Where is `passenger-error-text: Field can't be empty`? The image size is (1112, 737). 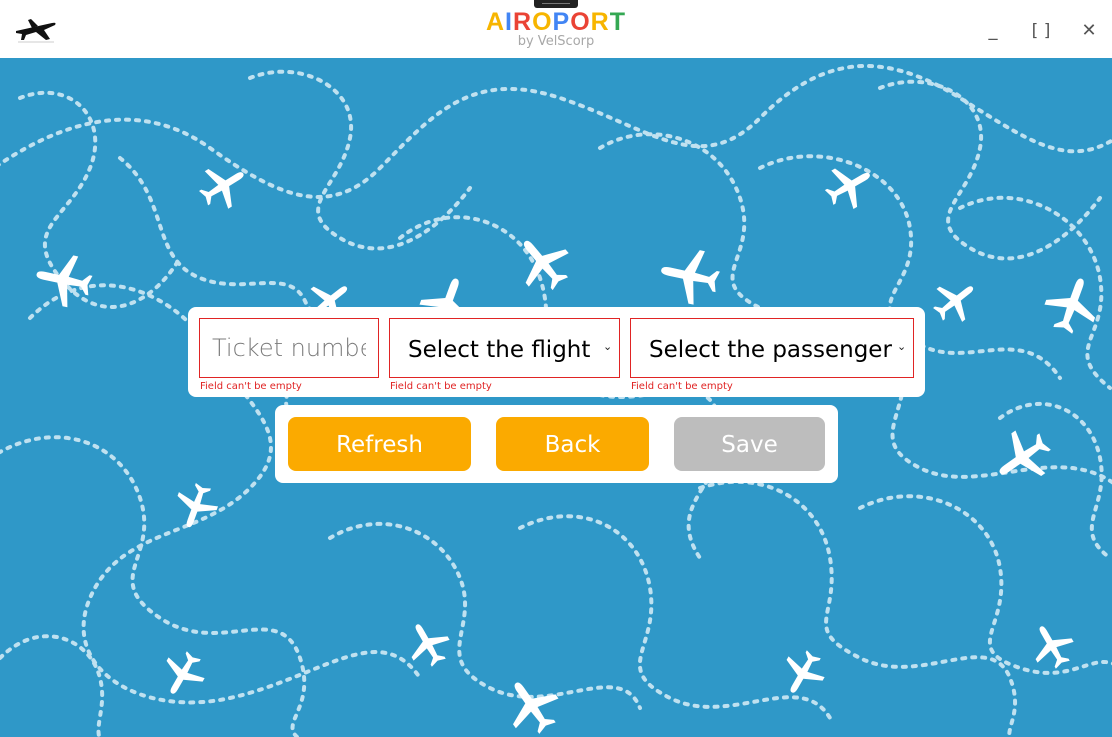 passenger-error-text: Field can't be empty is located at coordinates (682, 386).